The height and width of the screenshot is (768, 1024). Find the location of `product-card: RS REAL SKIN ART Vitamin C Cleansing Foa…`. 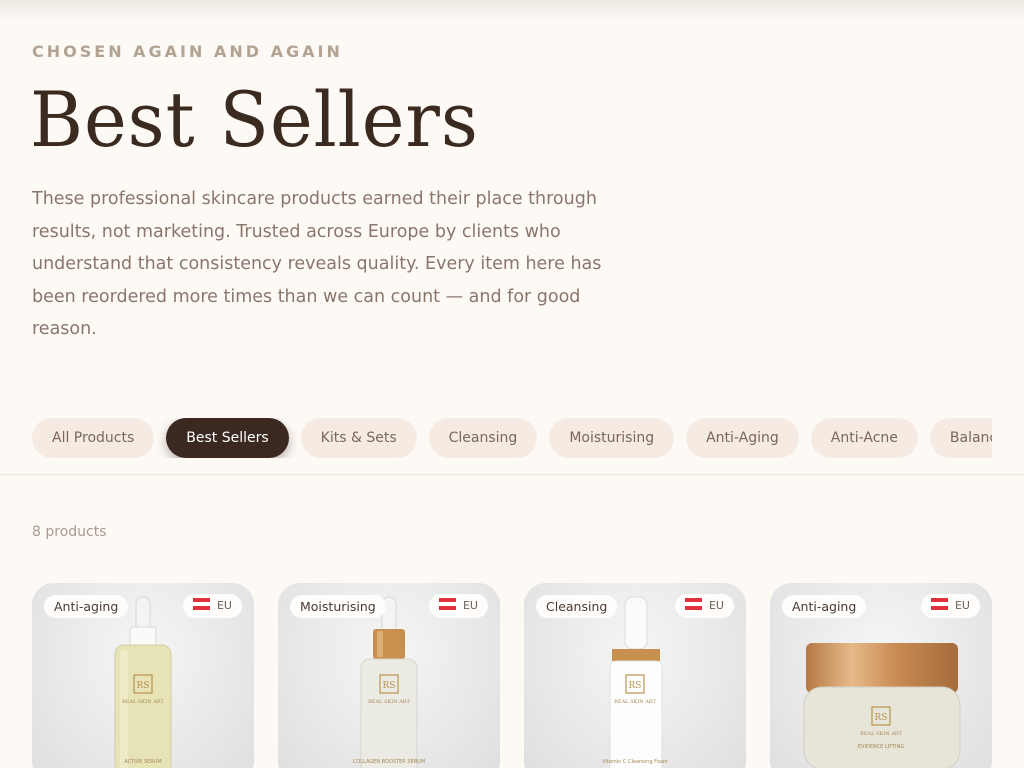

product-card: RS REAL SKIN ART Vitamin C Cleansing Foa… is located at coordinates (635, 675).